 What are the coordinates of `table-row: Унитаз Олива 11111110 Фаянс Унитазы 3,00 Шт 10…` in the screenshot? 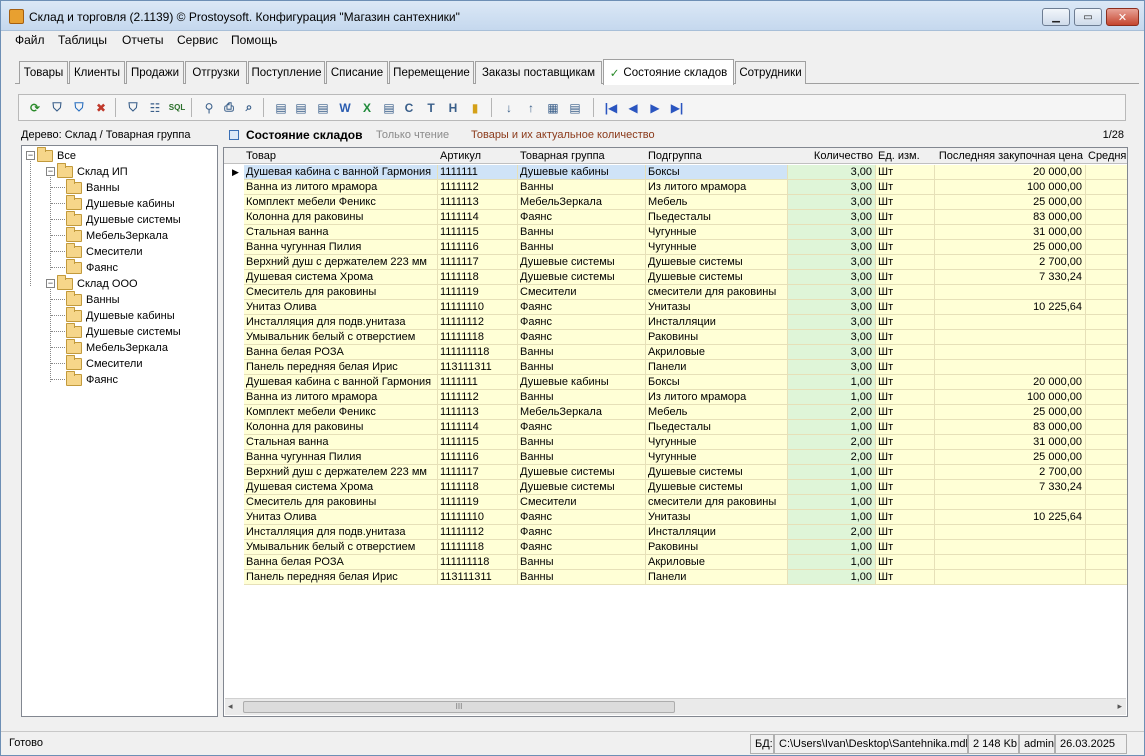 It's located at (675, 307).